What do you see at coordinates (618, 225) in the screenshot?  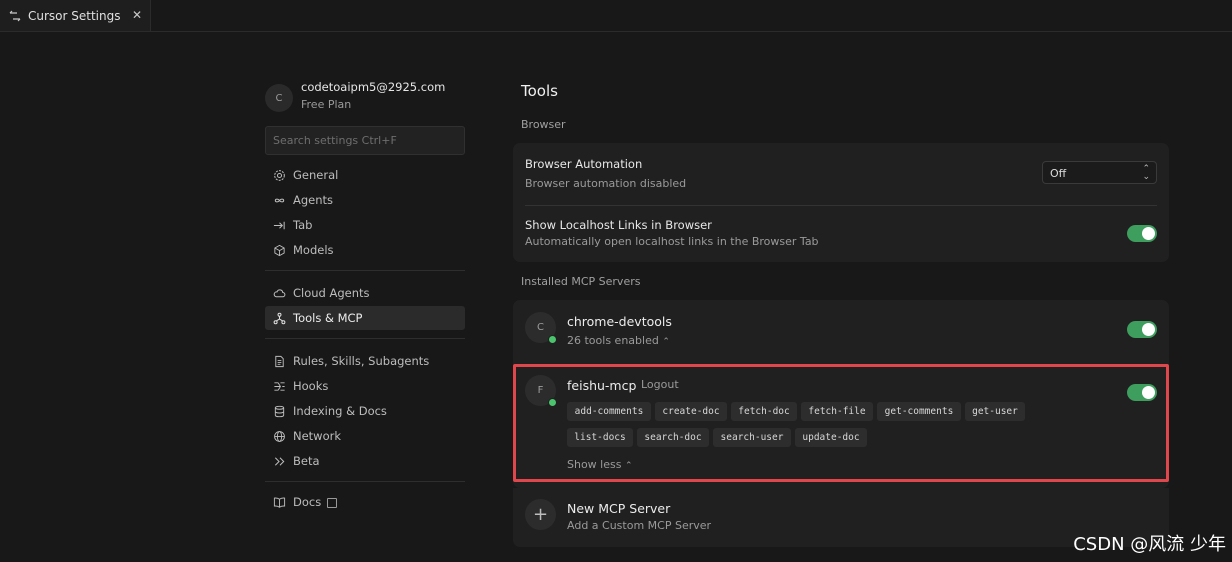 I see `localhost-links-title: Show Localhost Links in Browser` at bounding box center [618, 225].